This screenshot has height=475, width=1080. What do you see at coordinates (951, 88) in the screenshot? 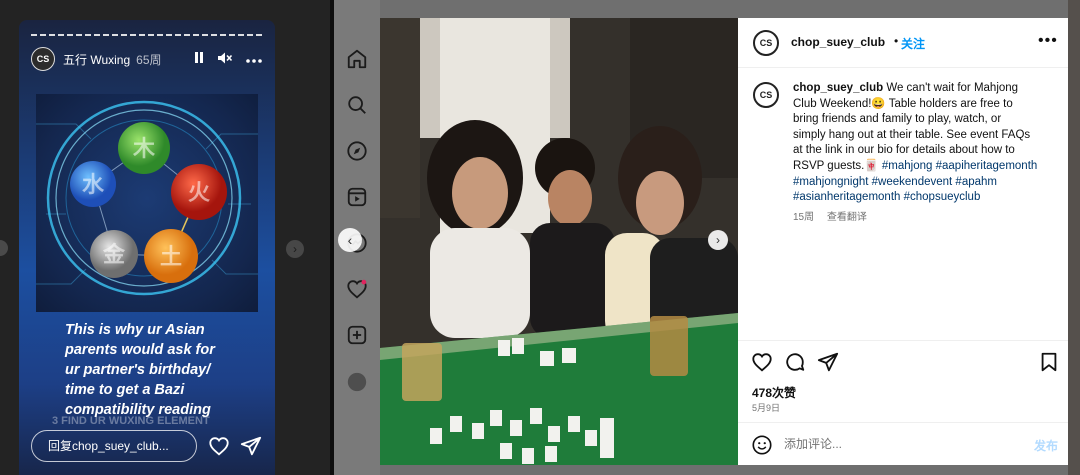
I see `caption-text: We can't wait for Mahjong` at bounding box center [951, 88].